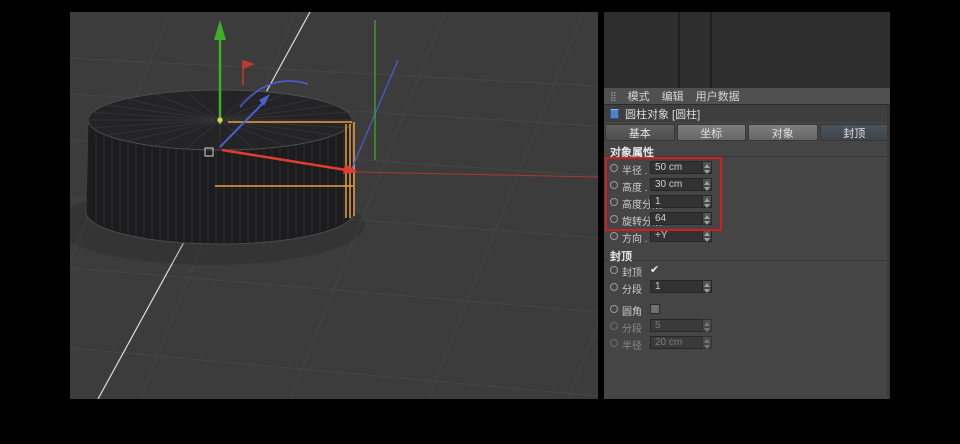 This screenshot has width=960, height=444. Describe the element at coordinates (747, 309) in the screenshot. I see `property-row-fillet: 圆角` at that location.